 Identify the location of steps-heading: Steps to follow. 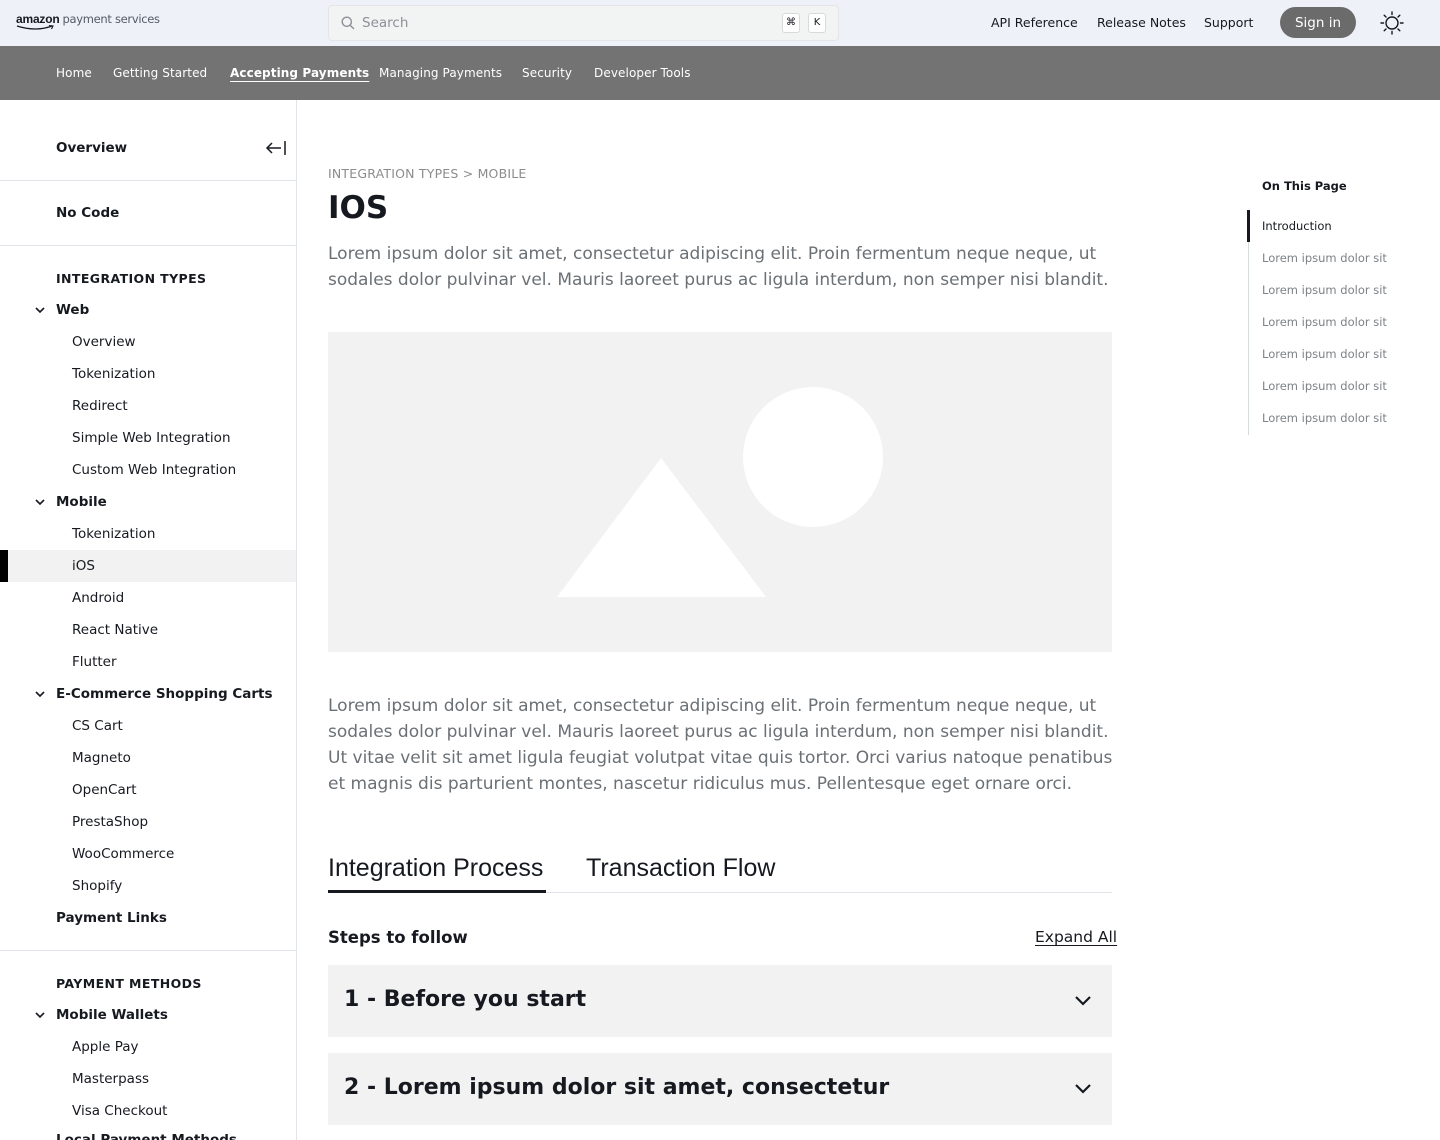
(398, 937).